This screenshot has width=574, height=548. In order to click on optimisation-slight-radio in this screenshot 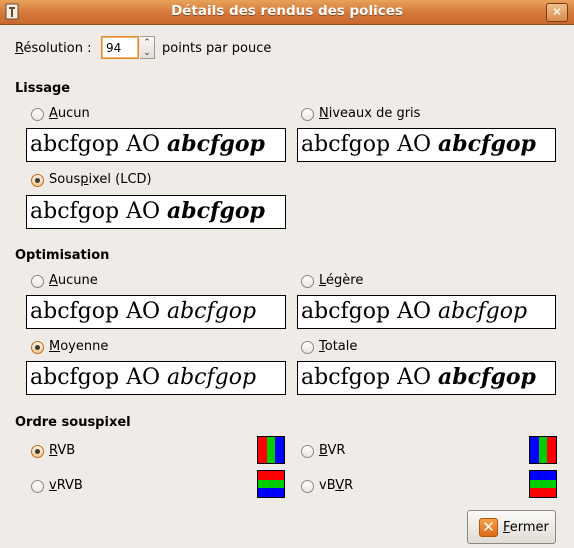, I will do `click(307, 281)`.